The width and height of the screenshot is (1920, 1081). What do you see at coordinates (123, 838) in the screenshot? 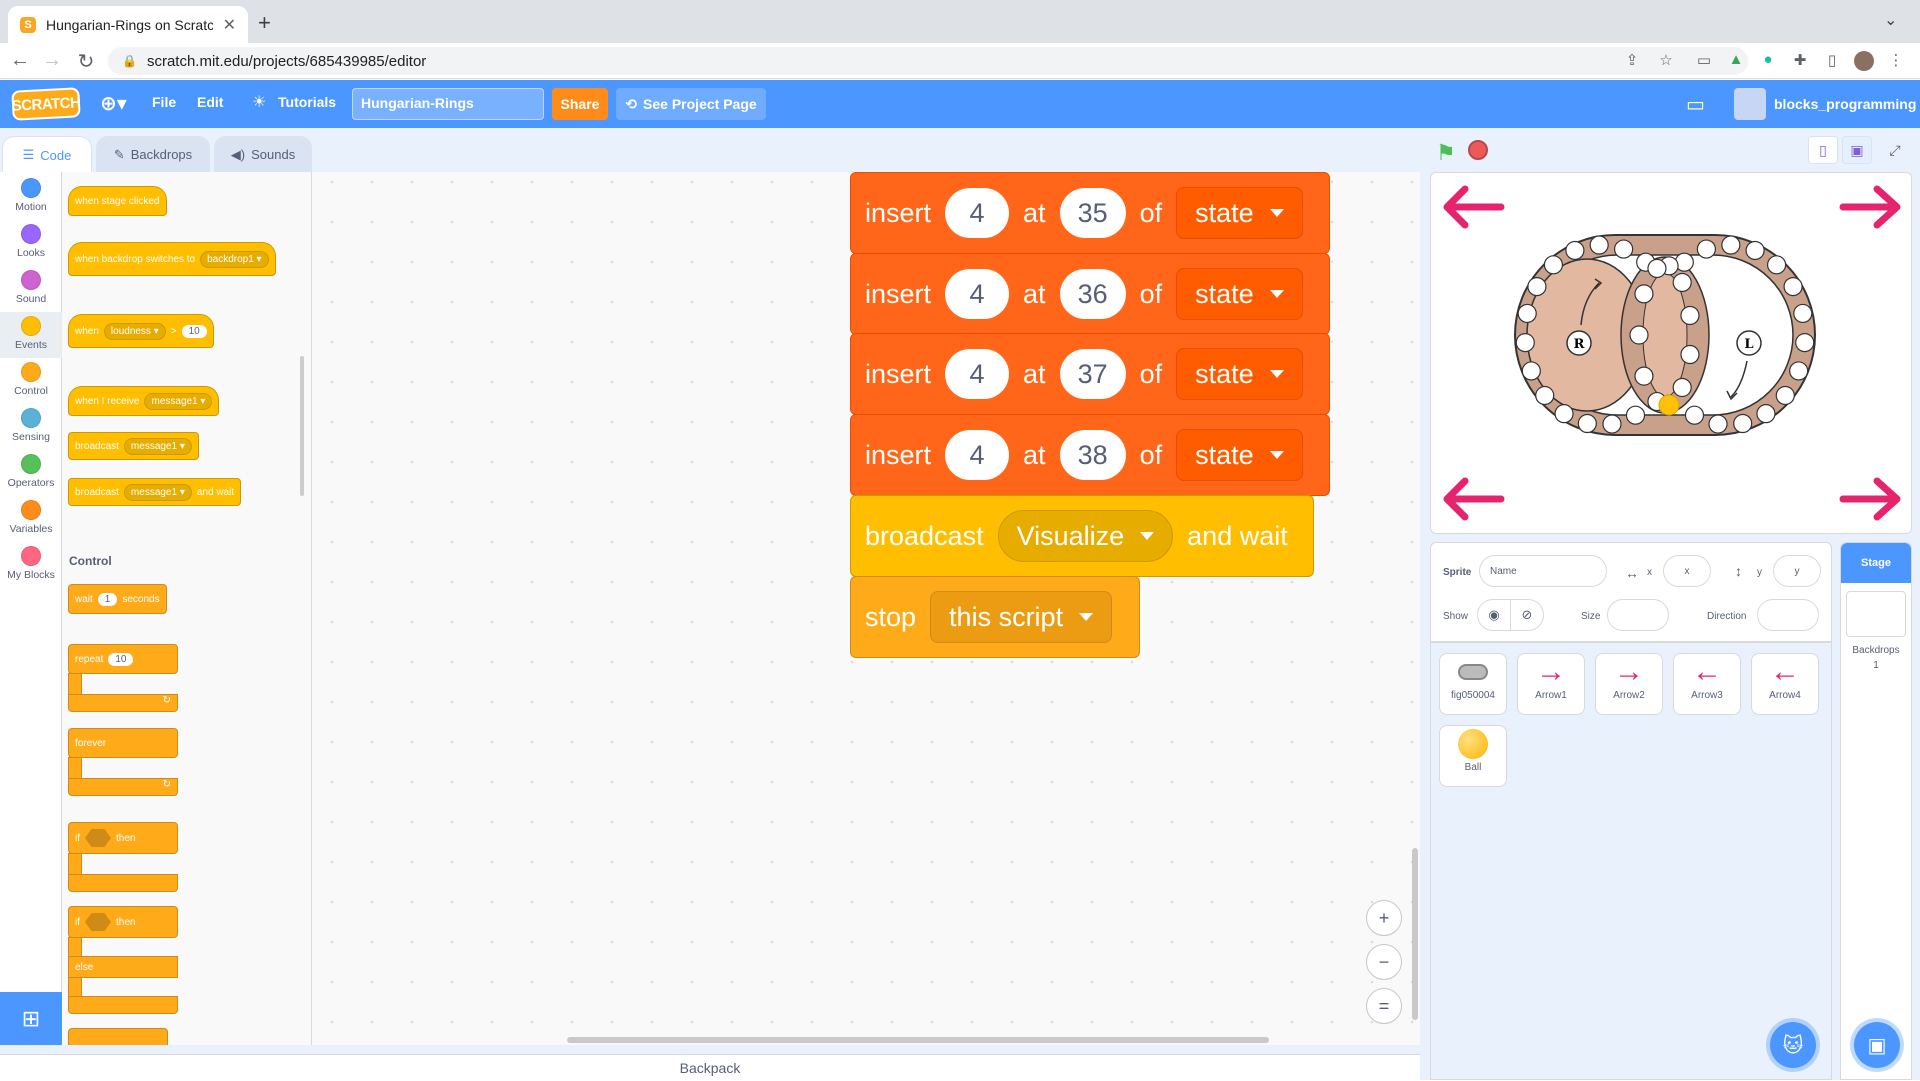
I see `block-if-then: if then` at bounding box center [123, 838].